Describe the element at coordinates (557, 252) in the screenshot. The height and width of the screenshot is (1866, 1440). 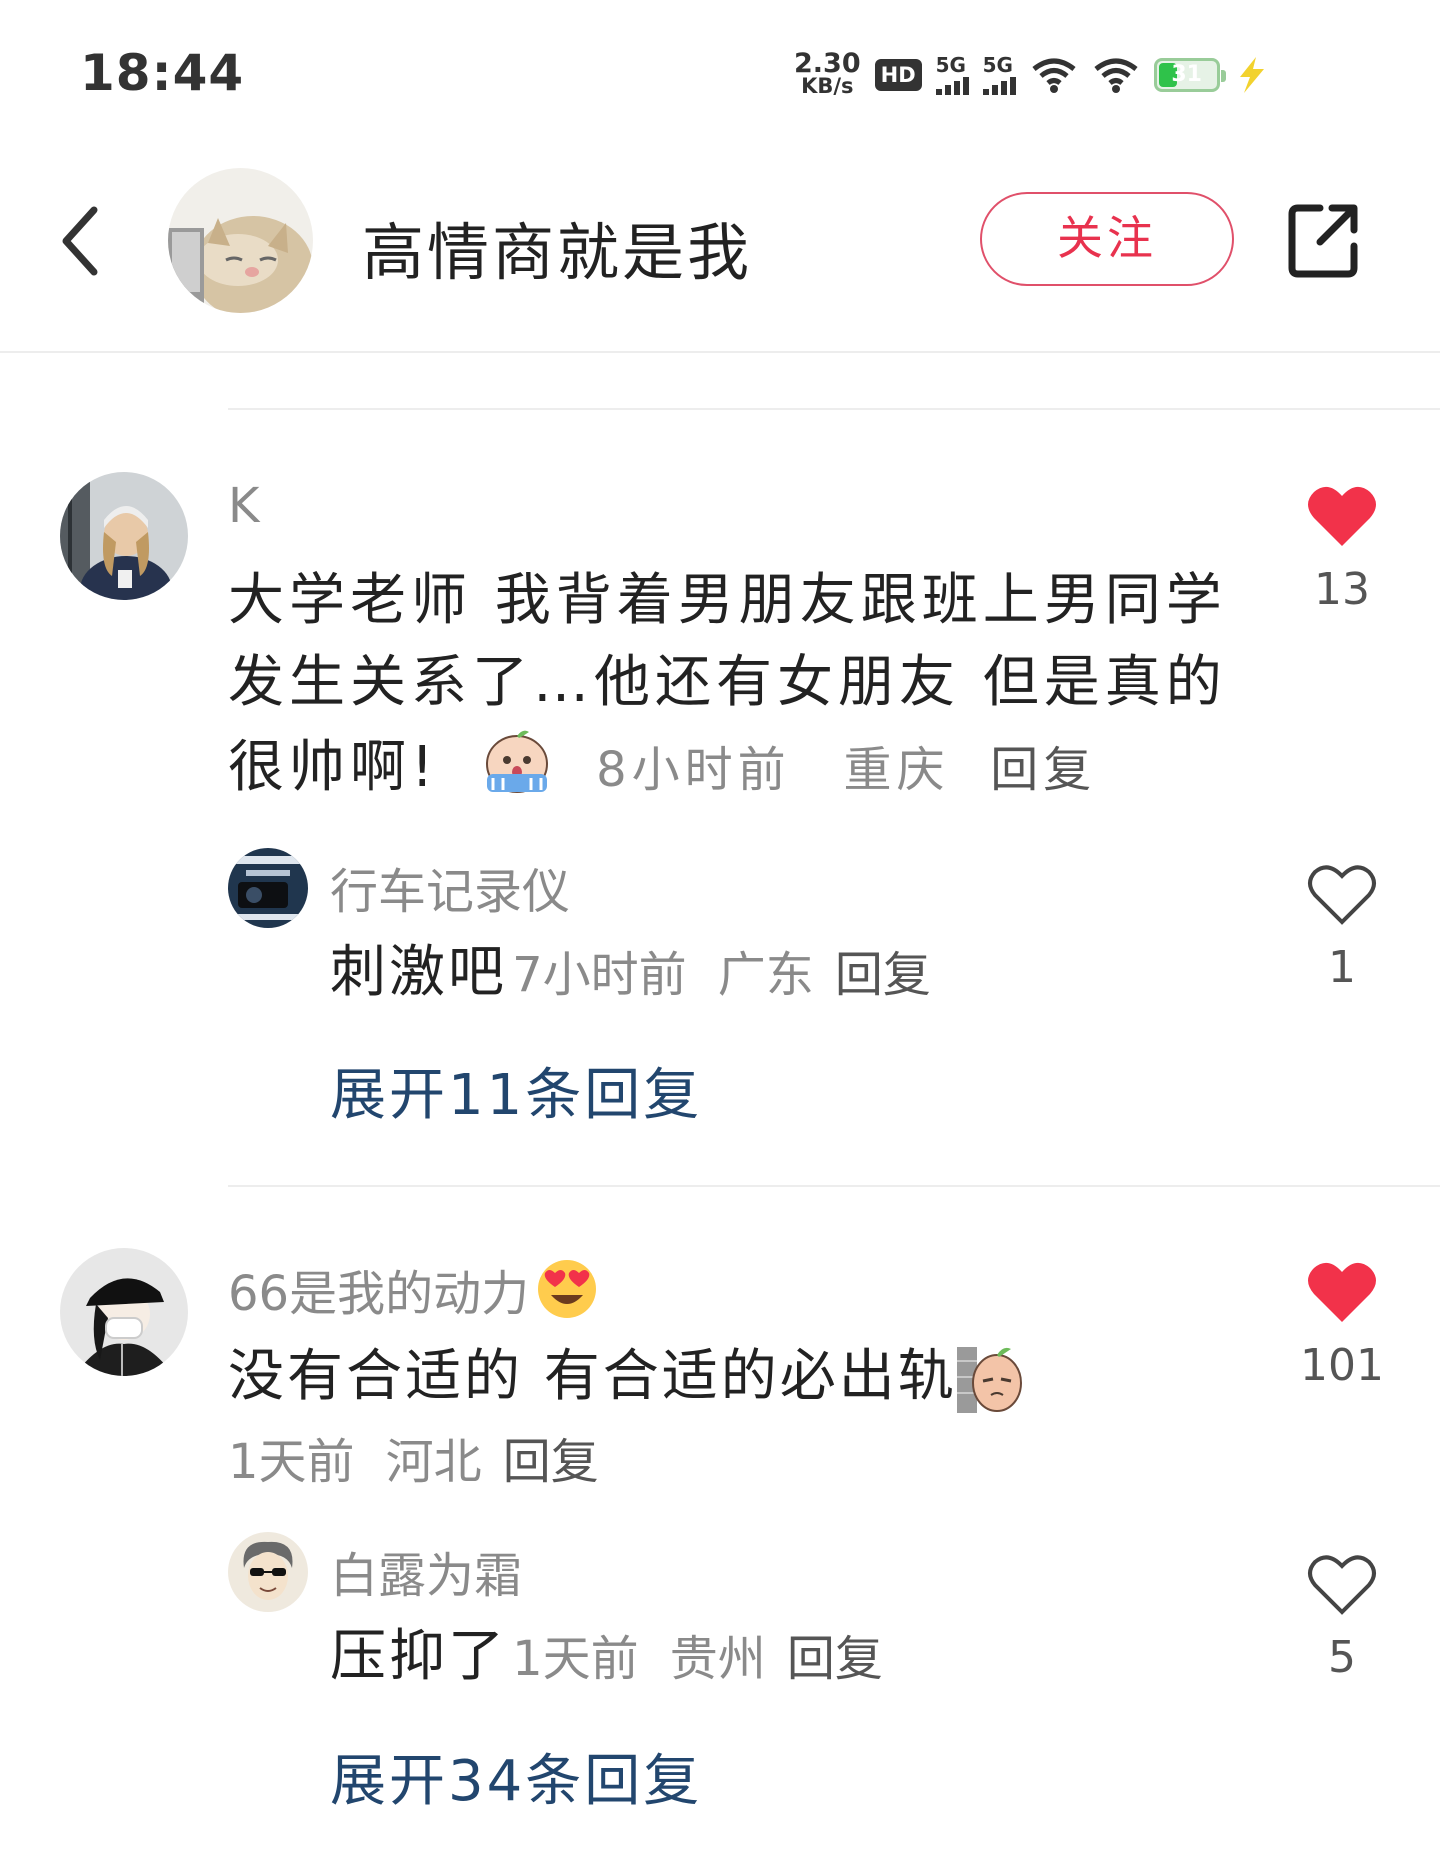
I see `page-title: 高情商就是我` at that location.